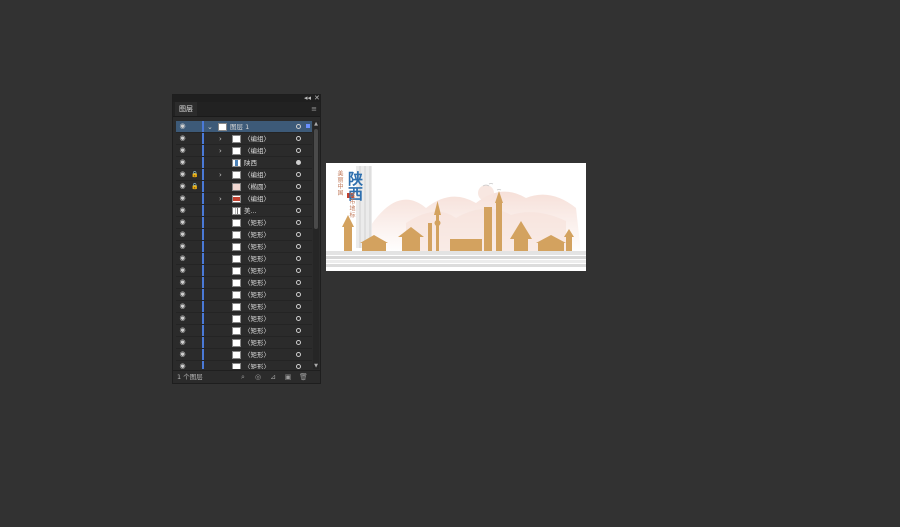 This screenshot has width=900, height=527. I want to click on locate-object-icon: ⌕, so click(243, 377).